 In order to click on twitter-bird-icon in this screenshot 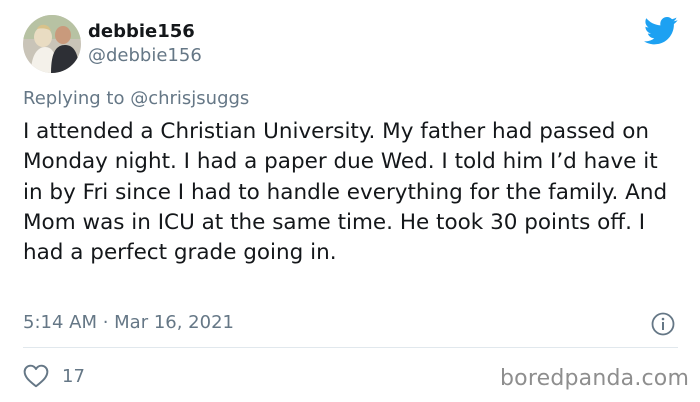, I will do `click(661, 31)`.